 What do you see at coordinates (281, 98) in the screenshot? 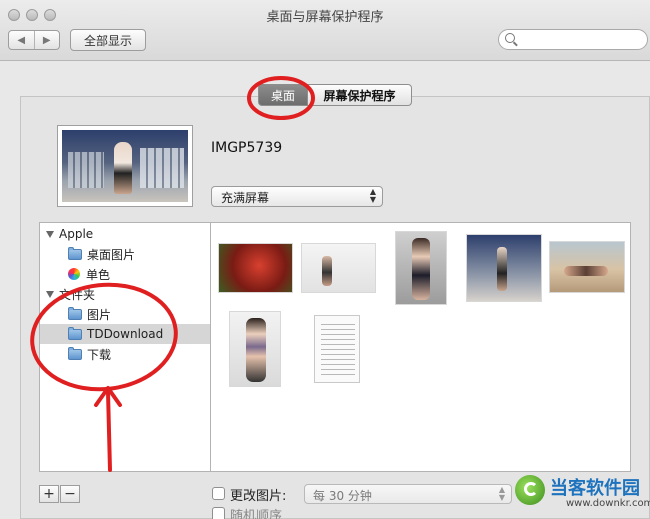
I see `annotation-circle-desktop-tab` at bounding box center [281, 98].